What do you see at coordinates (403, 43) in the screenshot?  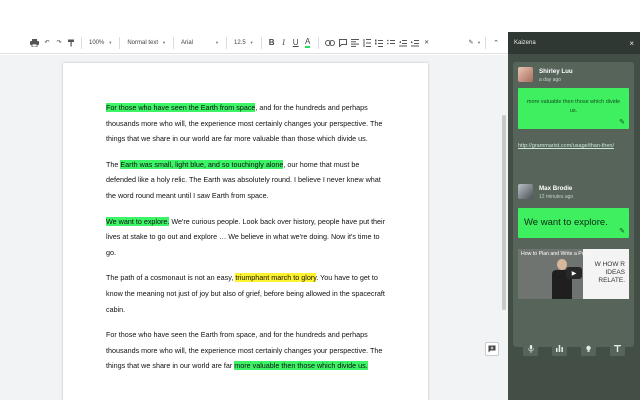 I see `decrease-indent-icon` at bounding box center [403, 43].